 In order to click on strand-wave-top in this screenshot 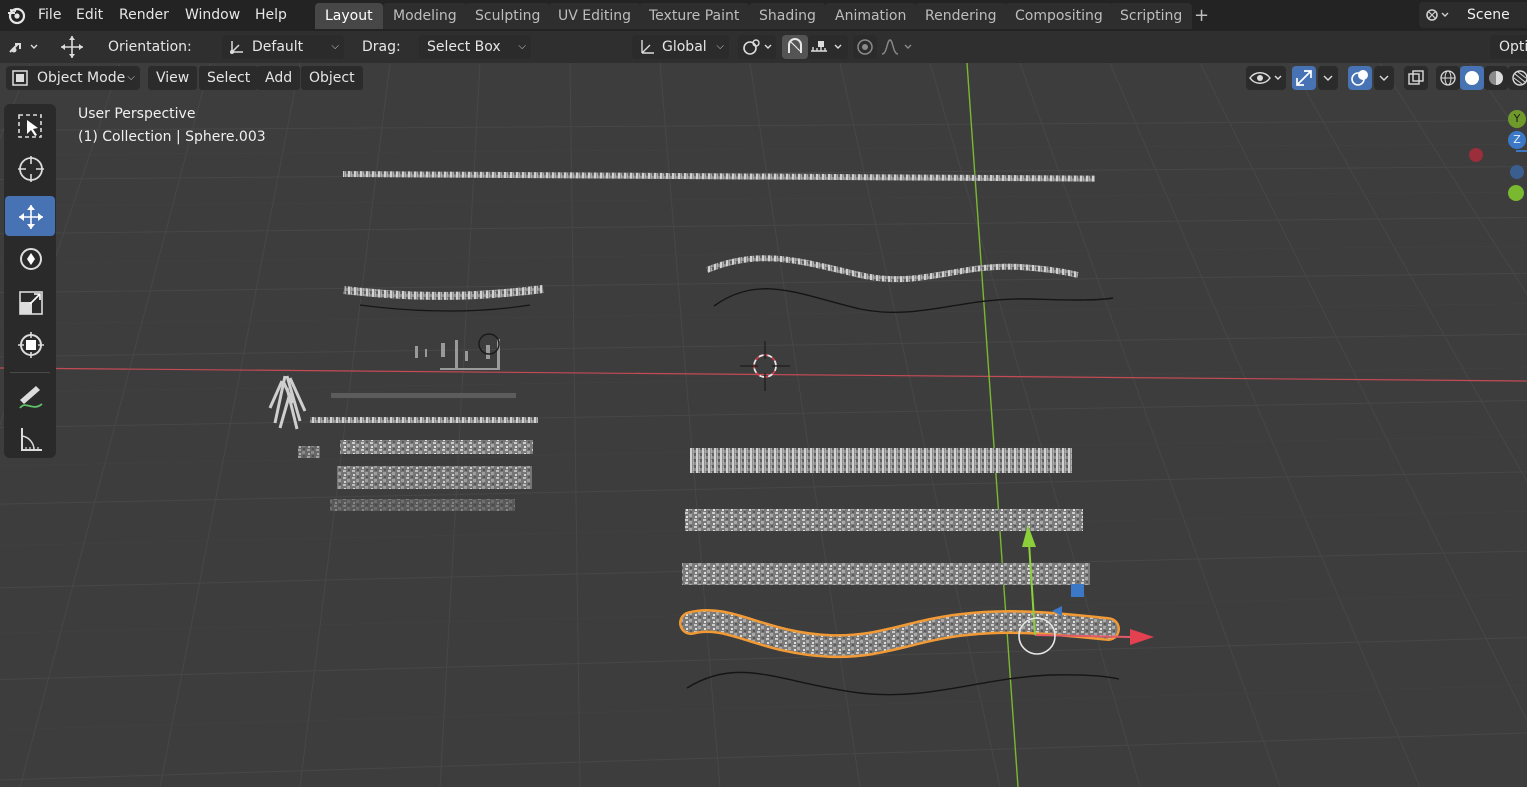, I will do `click(892, 269)`.